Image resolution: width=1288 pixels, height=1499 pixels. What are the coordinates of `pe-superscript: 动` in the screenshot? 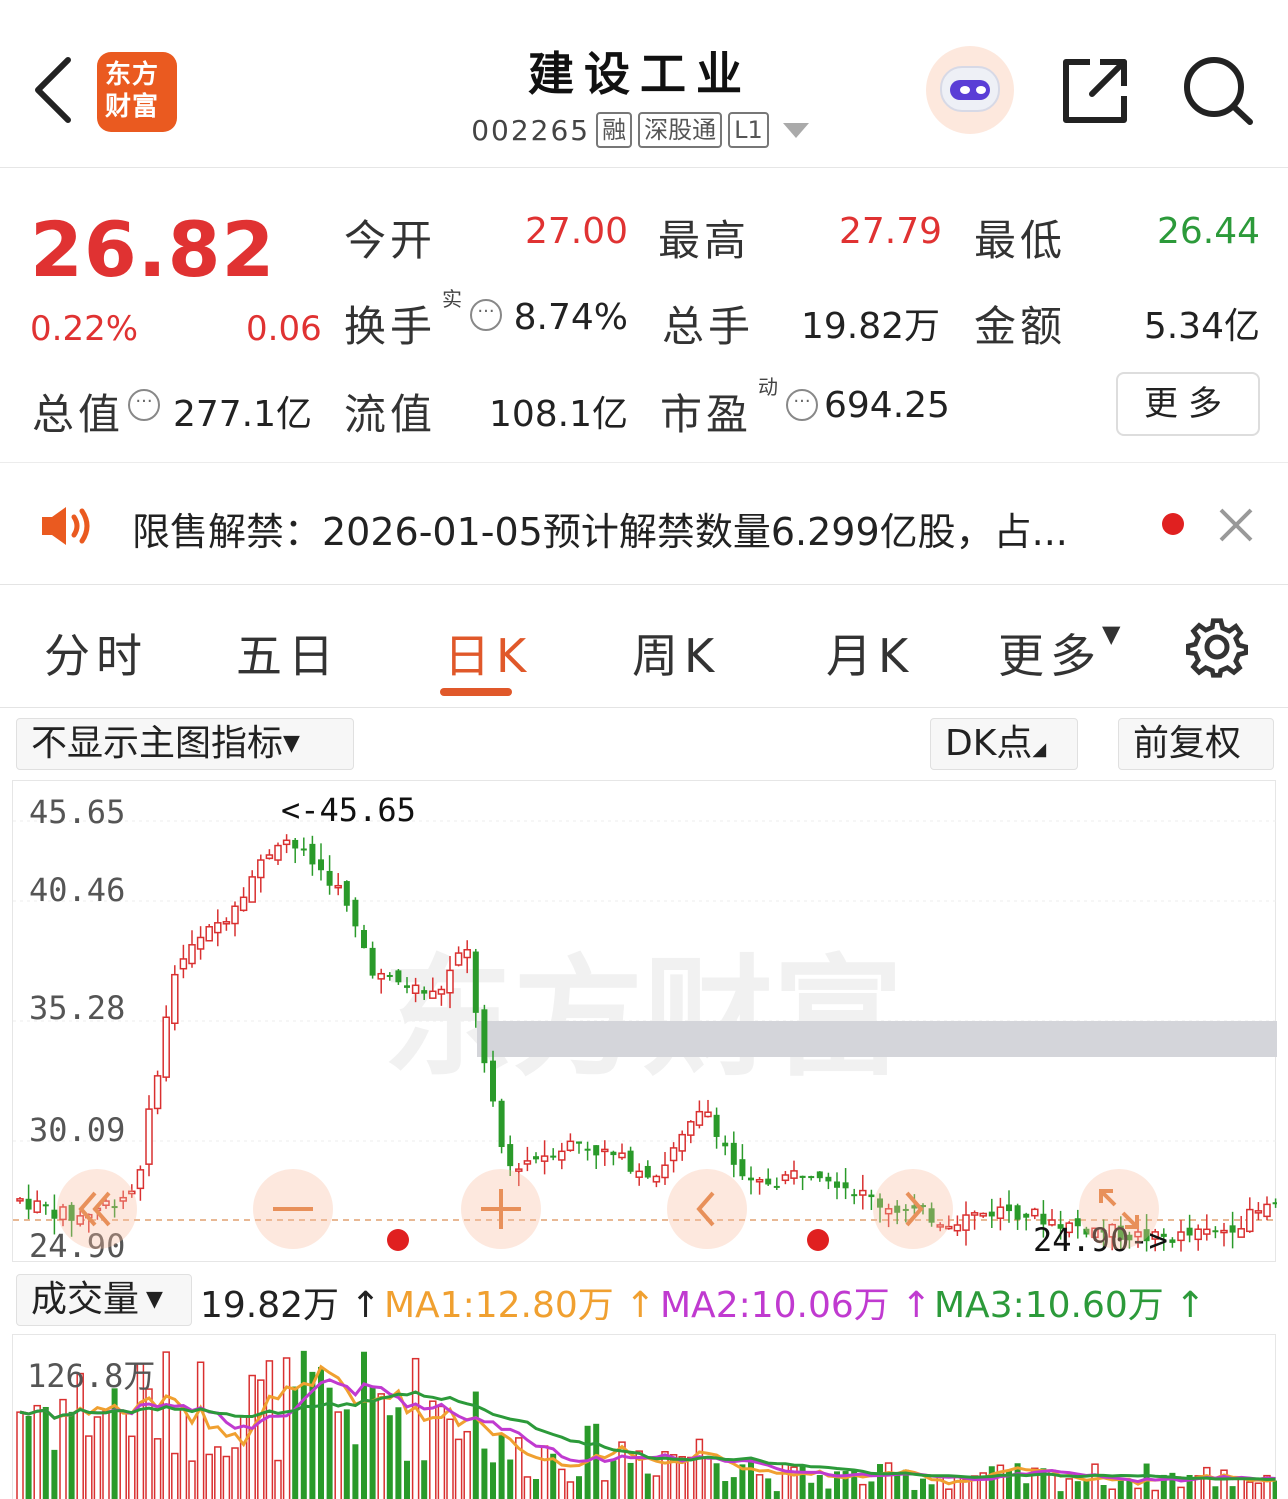 It's located at (768, 387).